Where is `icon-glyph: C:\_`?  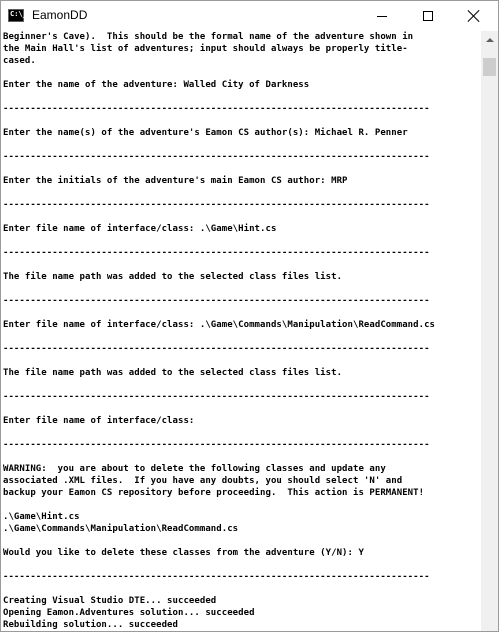 icon-glyph: C:\_ is located at coordinates (18, 14).